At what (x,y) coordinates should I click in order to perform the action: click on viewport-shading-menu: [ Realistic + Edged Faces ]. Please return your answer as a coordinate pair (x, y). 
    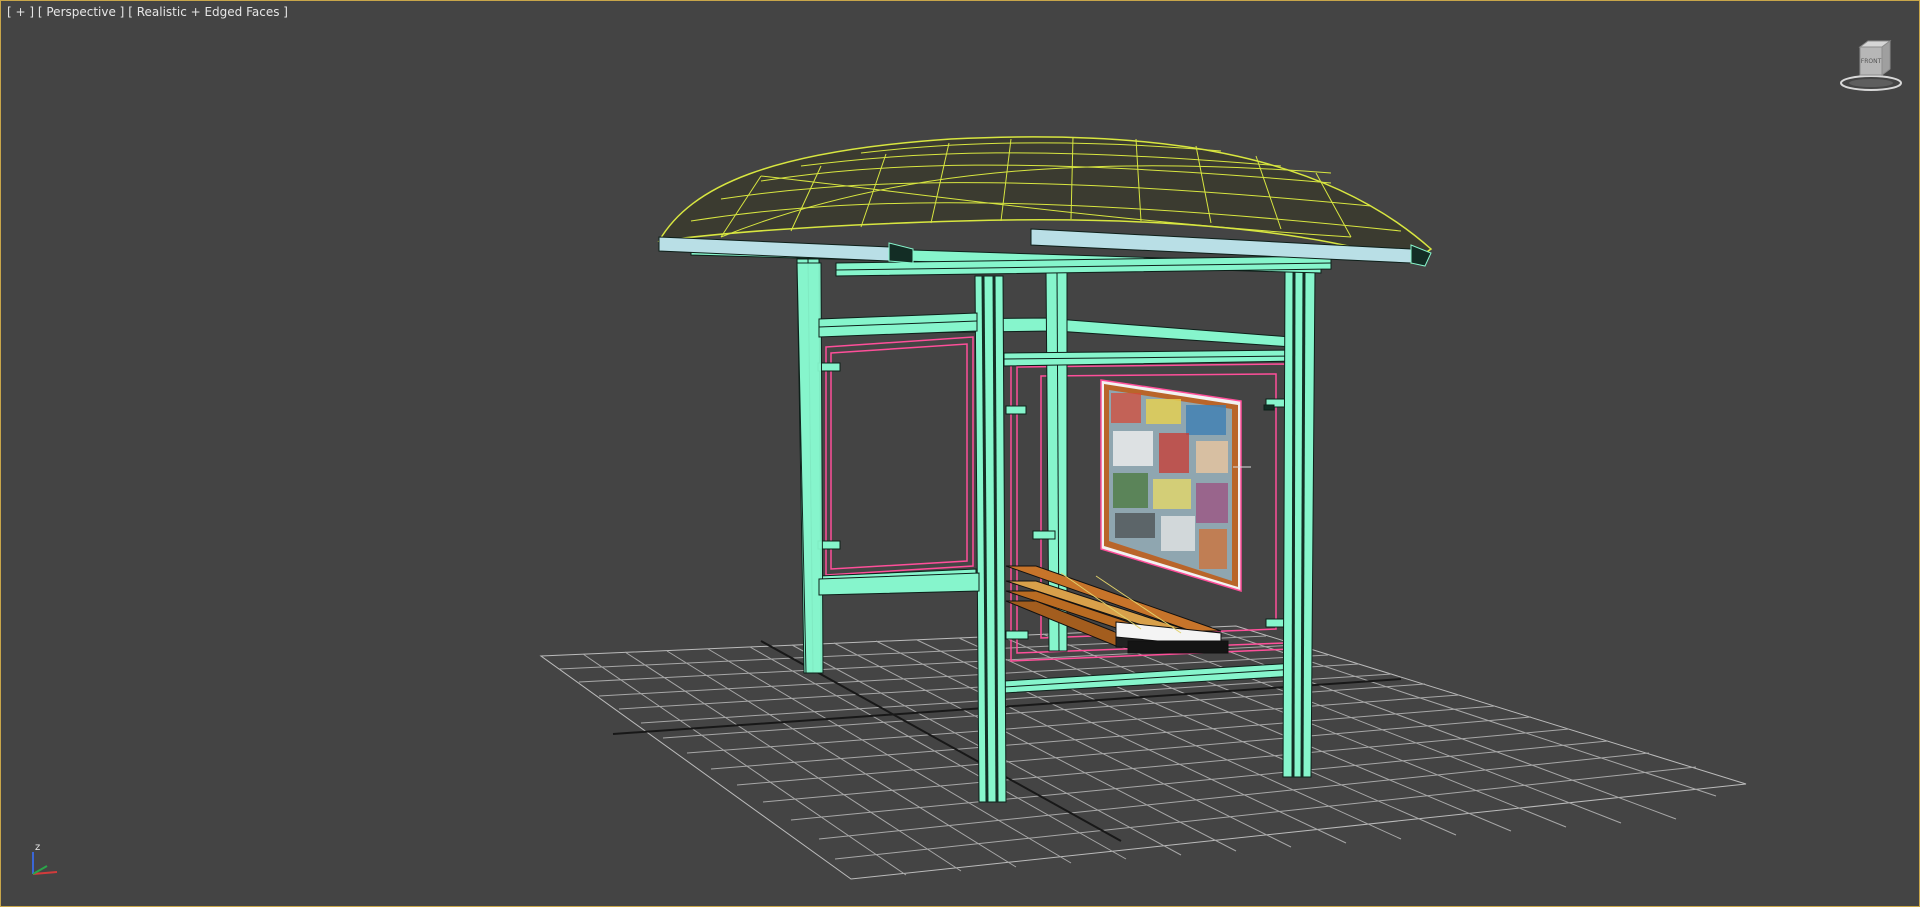
    Looking at the image, I should click on (208, 12).